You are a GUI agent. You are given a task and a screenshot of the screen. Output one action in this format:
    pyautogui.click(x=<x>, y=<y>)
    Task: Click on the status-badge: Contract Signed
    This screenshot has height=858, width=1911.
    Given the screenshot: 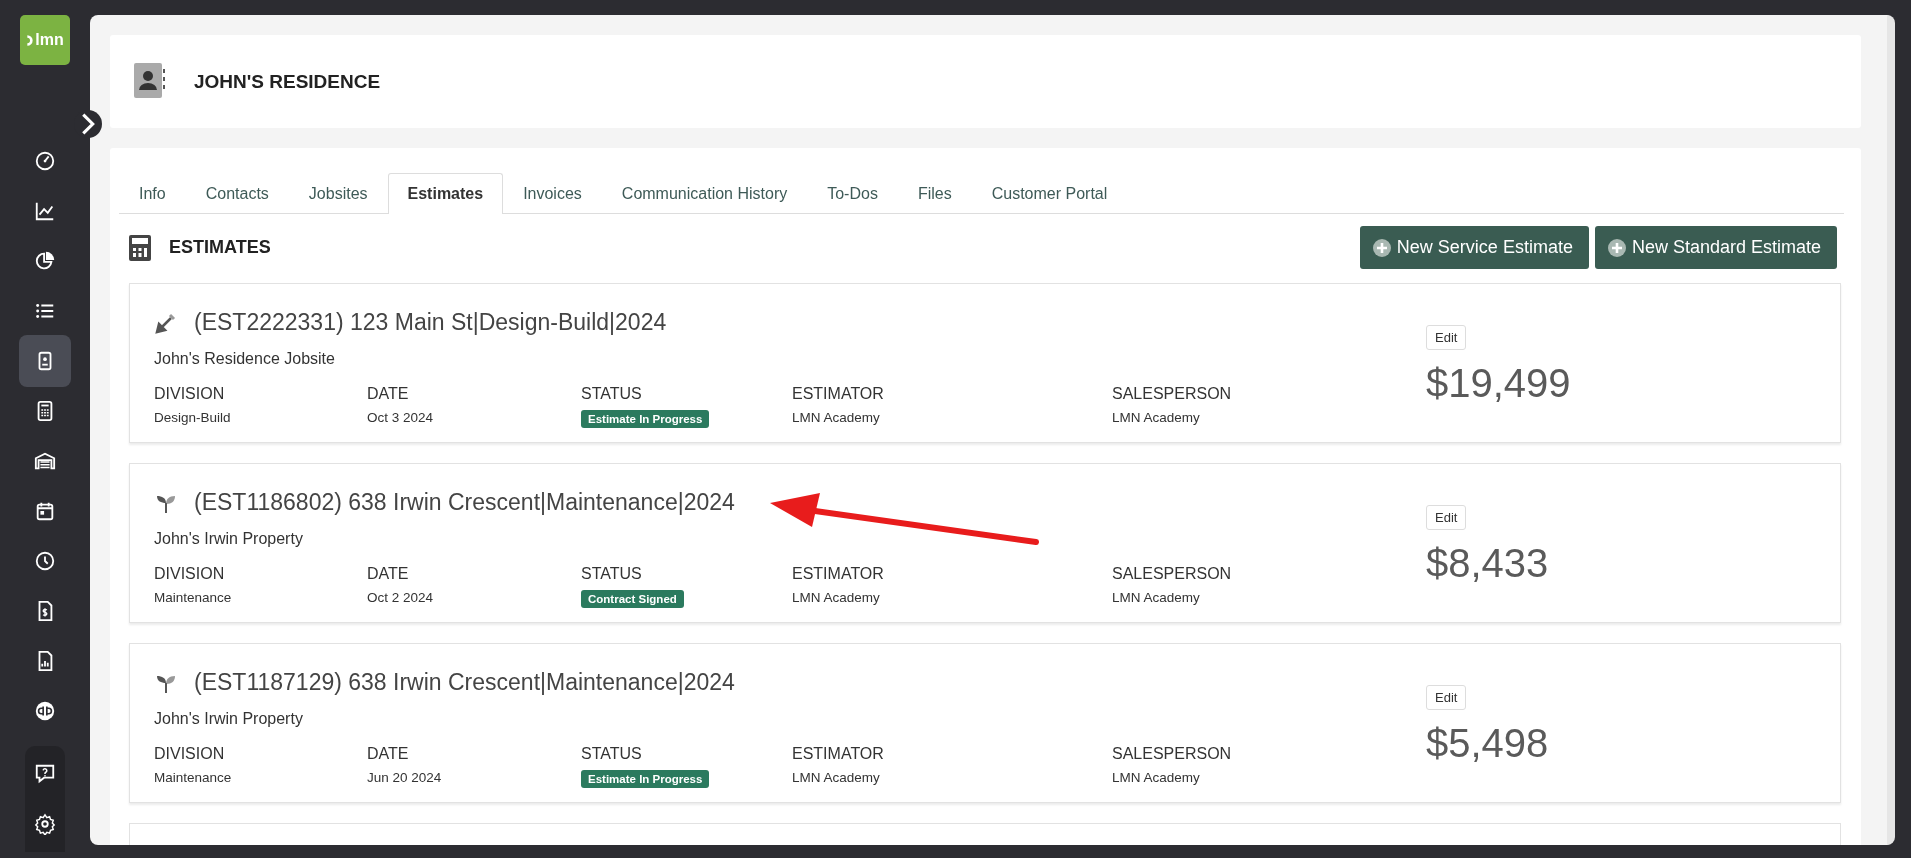 What is the action you would take?
    pyautogui.click(x=632, y=599)
    